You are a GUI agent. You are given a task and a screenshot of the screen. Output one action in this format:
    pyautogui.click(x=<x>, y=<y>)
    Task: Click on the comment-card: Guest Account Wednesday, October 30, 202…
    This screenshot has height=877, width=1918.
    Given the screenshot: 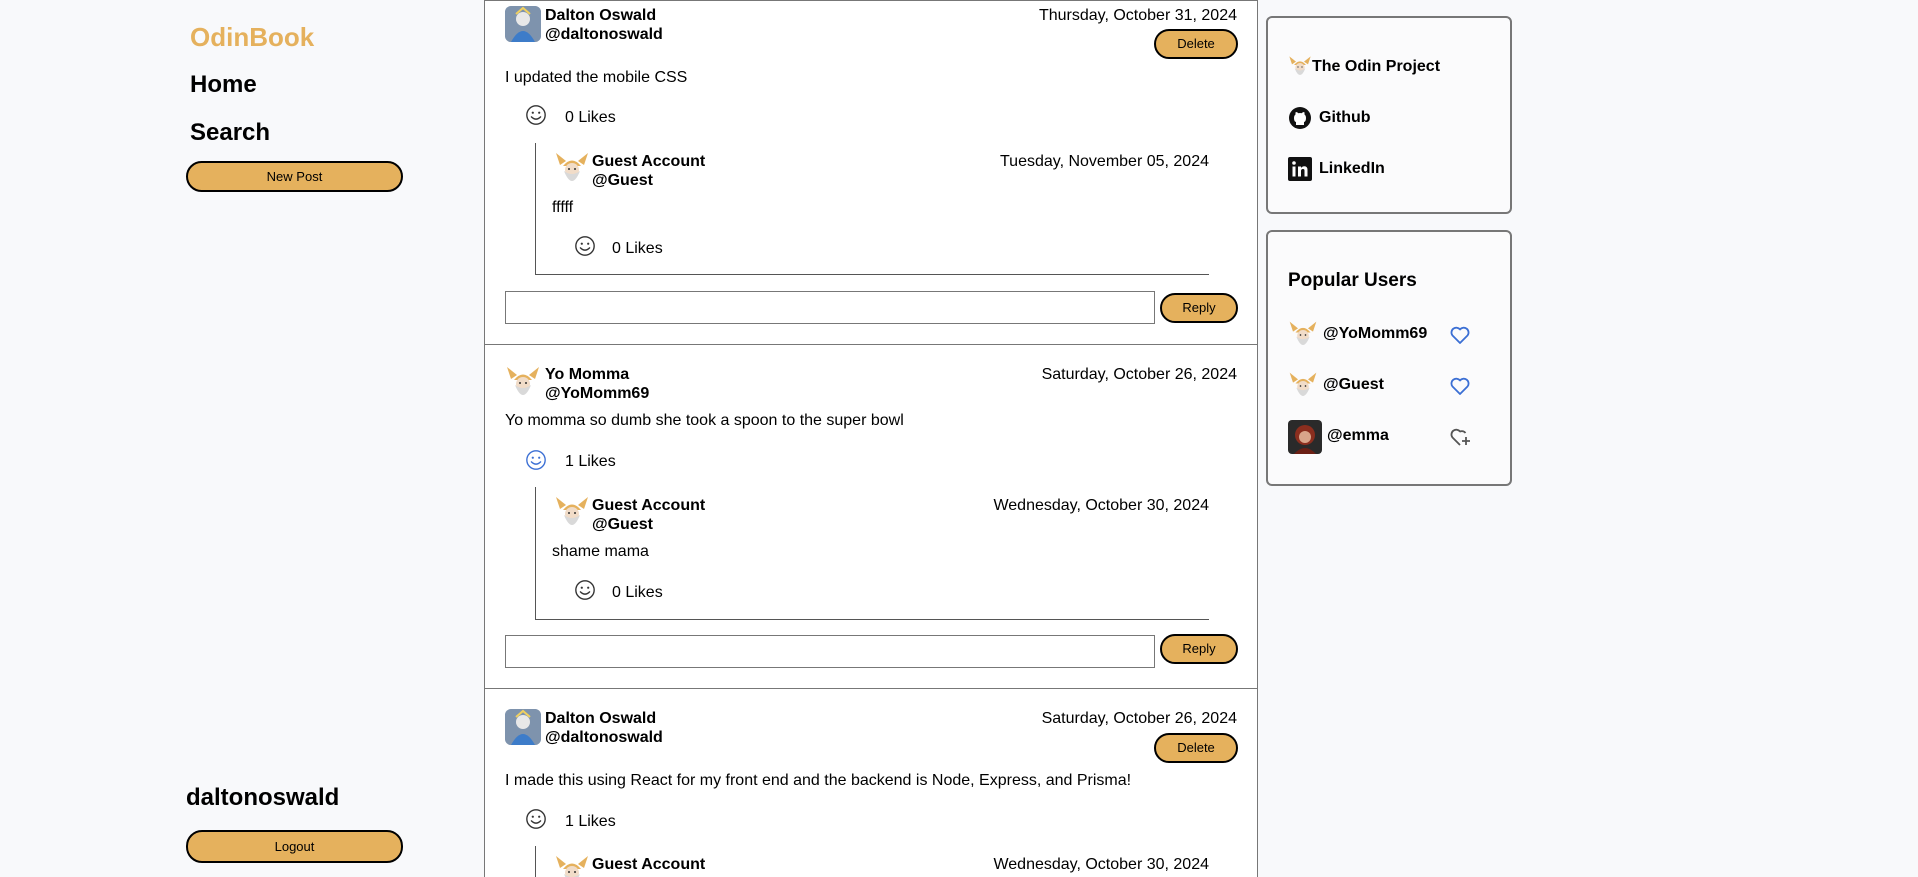 What is the action you would take?
    pyautogui.click(x=872, y=861)
    